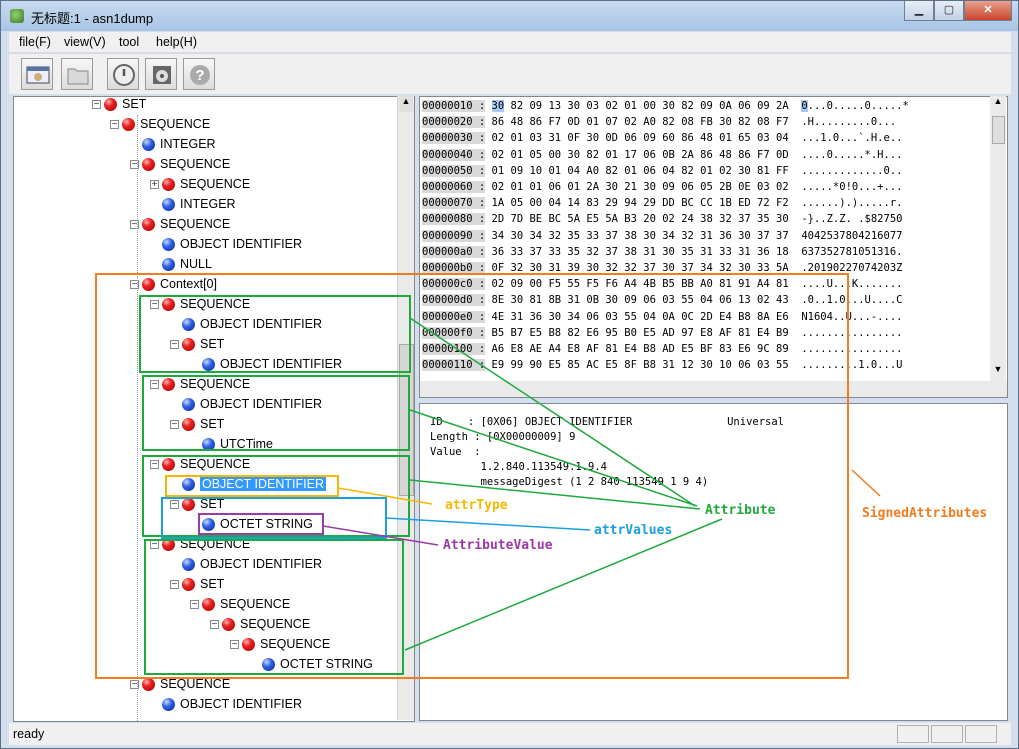 Image resolution: width=1019 pixels, height=749 pixels. I want to click on signedattributes-leader, so click(866, 483).